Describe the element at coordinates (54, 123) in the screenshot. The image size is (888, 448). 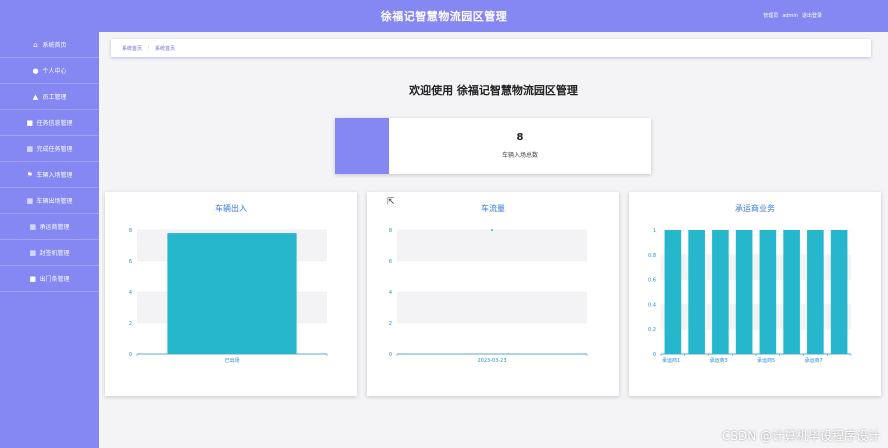
I see `sidebar-item-label: 任务信息管理` at that location.